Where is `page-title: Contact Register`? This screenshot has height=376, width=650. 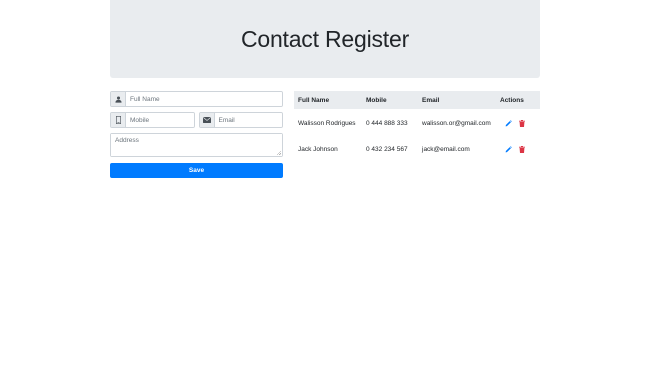 page-title: Contact Register is located at coordinates (325, 38).